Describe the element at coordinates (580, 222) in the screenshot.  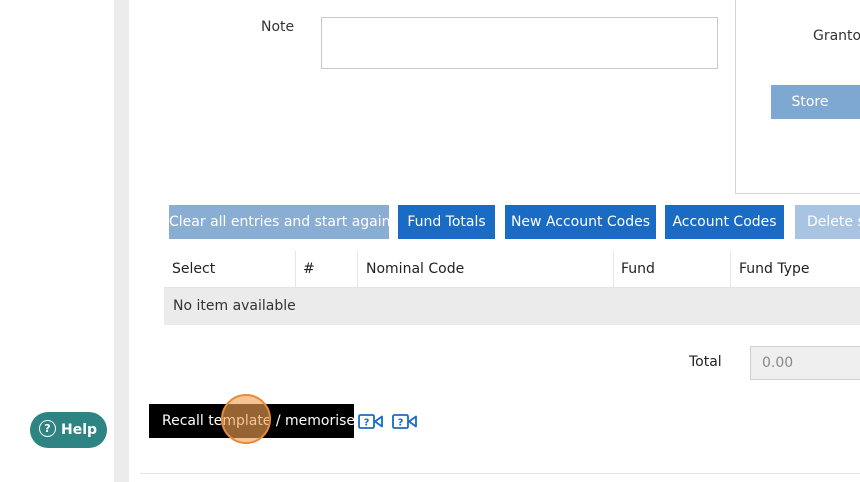
I see `new-account-codes-button: New Account Codes` at that location.